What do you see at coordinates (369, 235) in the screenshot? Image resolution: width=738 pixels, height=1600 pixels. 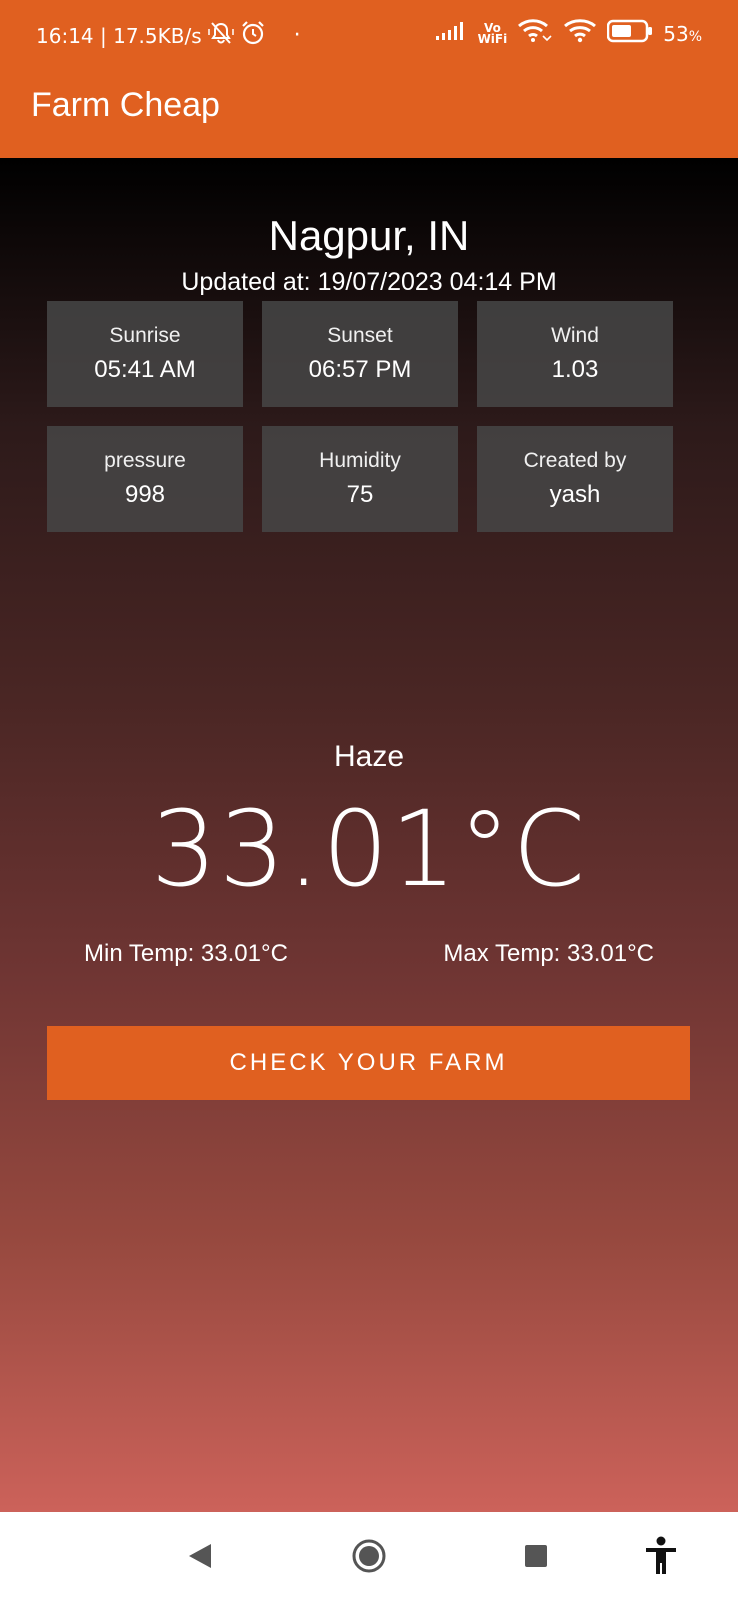 I see `city-name: Nagpur, IN` at bounding box center [369, 235].